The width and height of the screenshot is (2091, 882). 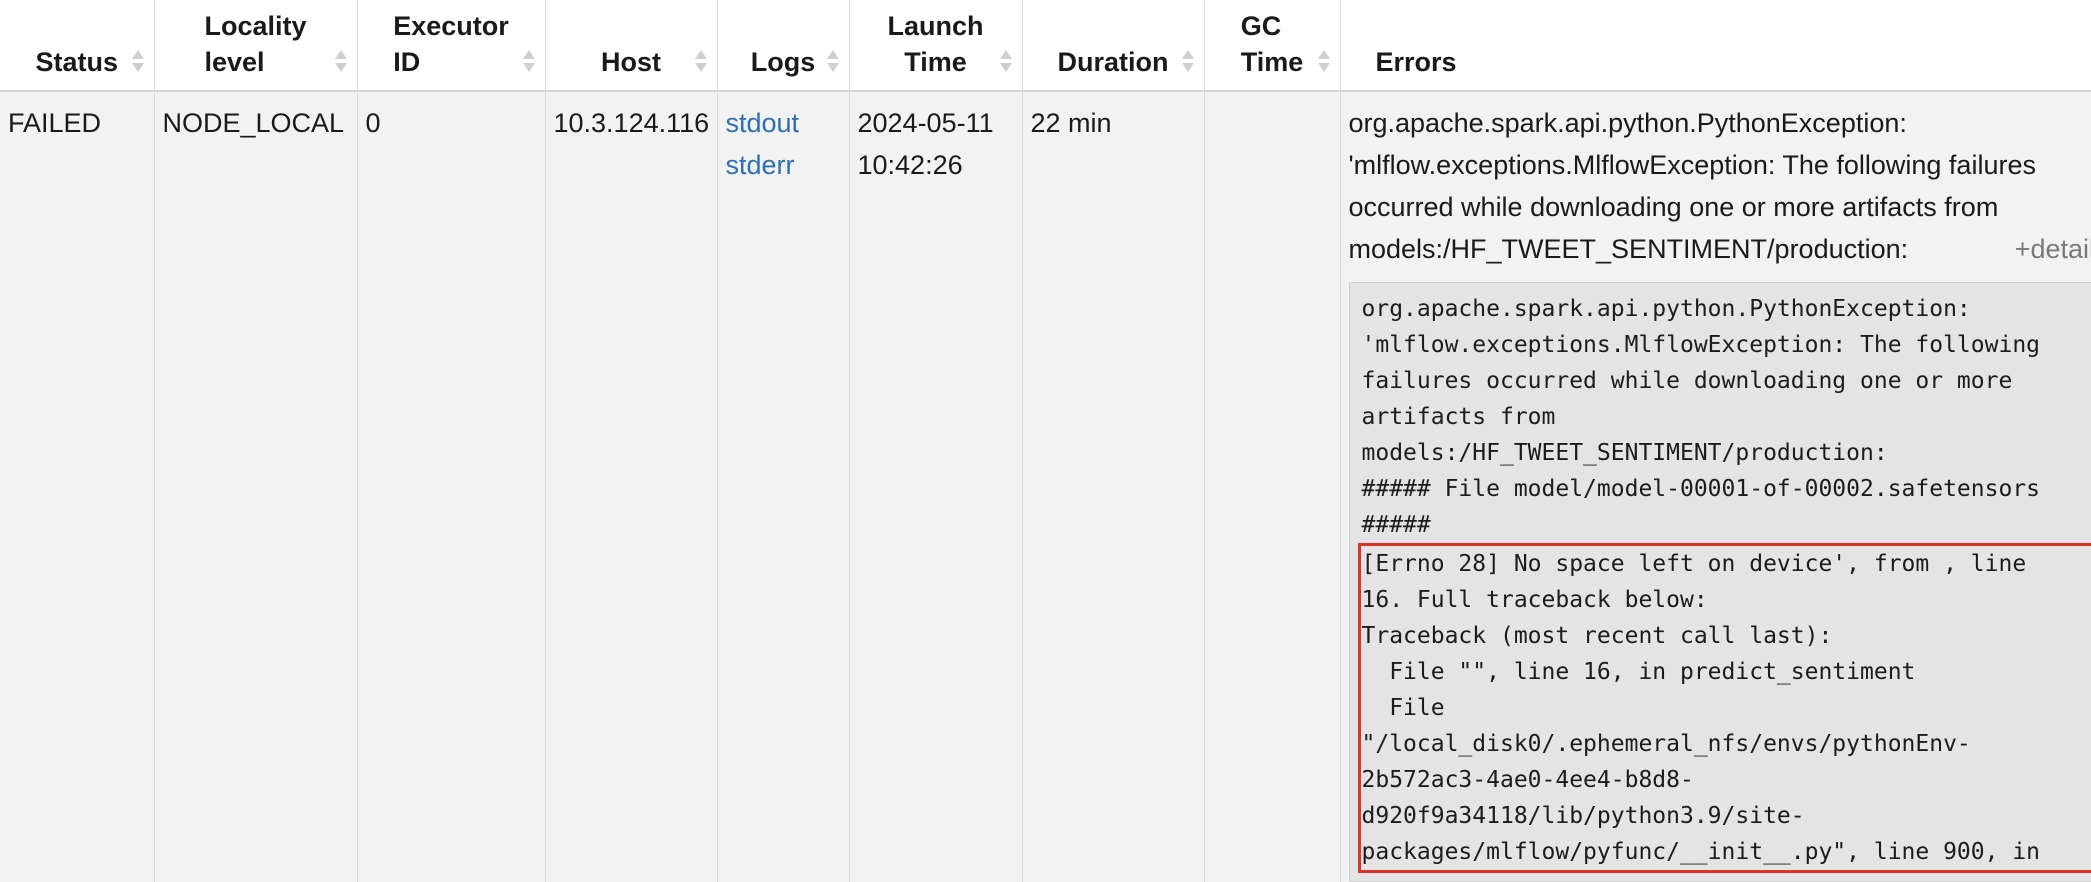 What do you see at coordinates (935, 45) in the screenshot?
I see `column-header-launch-time: Launch Time` at bounding box center [935, 45].